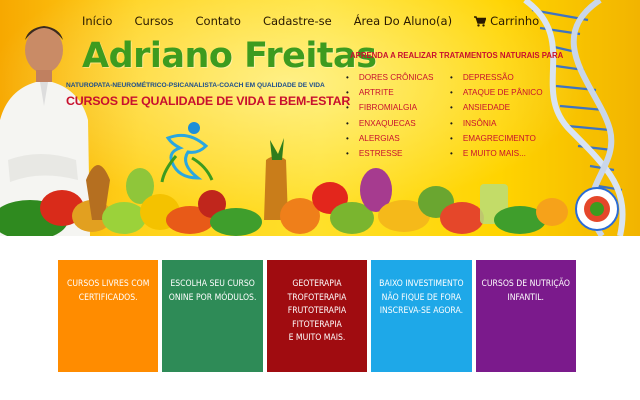  What do you see at coordinates (480, 21) in the screenshot?
I see `cart-icon` at bounding box center [480, 21].